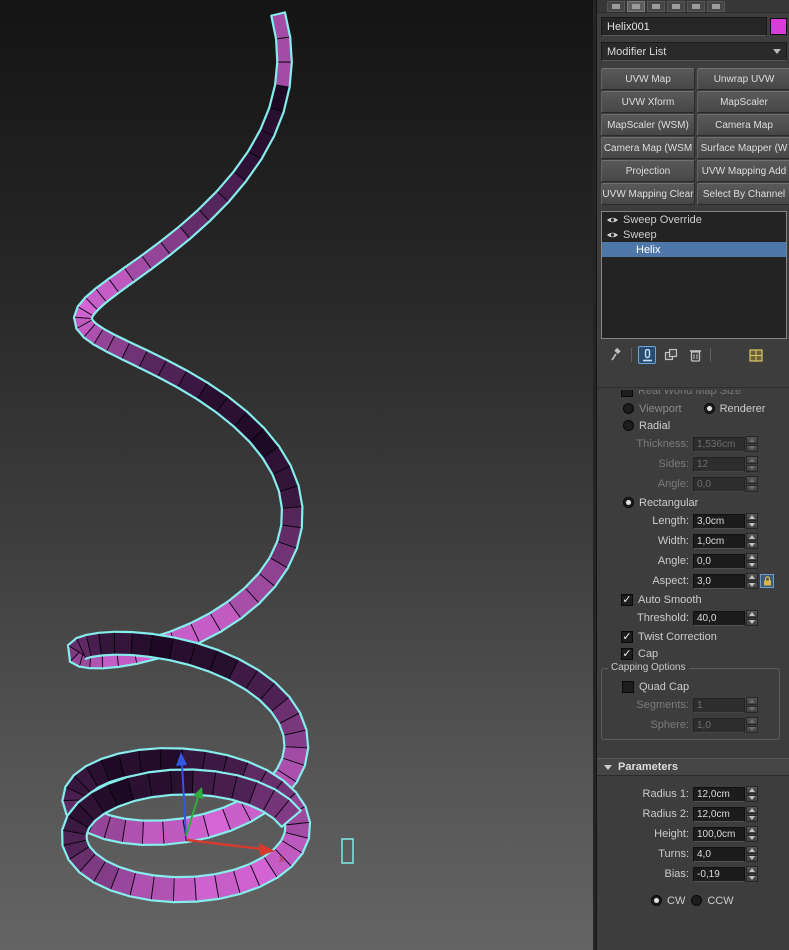 Image resolution: width=789 pixels, height=950 pixels. I want to click on pin-stack-icon, so click(616, 355).